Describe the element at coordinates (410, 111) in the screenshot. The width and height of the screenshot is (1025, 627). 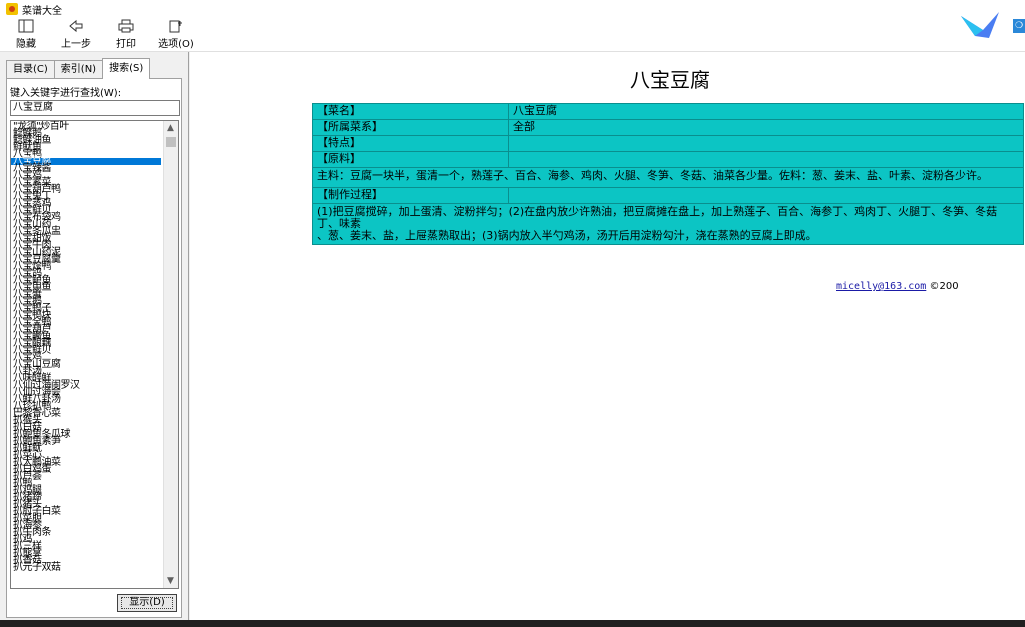
I see `name-label: 【菜名】` at that location.